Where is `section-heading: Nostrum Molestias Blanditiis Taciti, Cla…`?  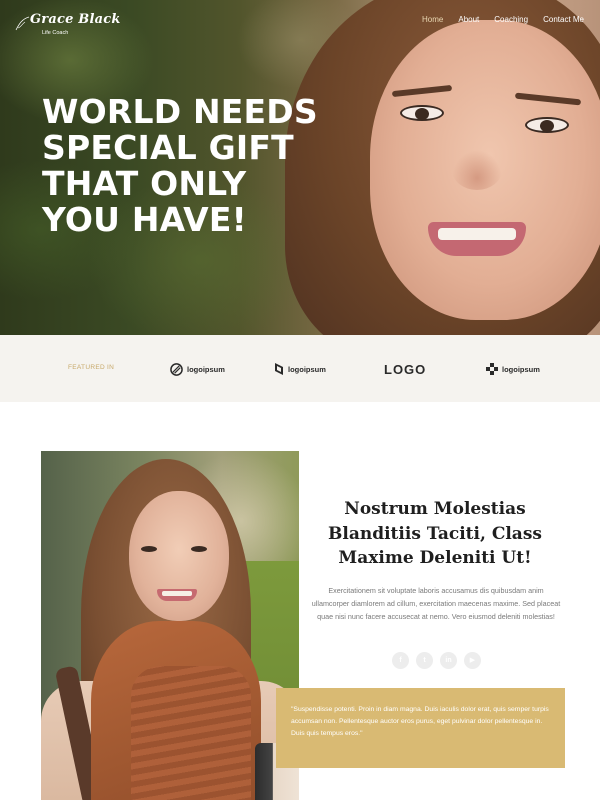
section-heading: Nostrum Molestias Blanditiis Taciti, Cla… is located at coordinates (435, 533).